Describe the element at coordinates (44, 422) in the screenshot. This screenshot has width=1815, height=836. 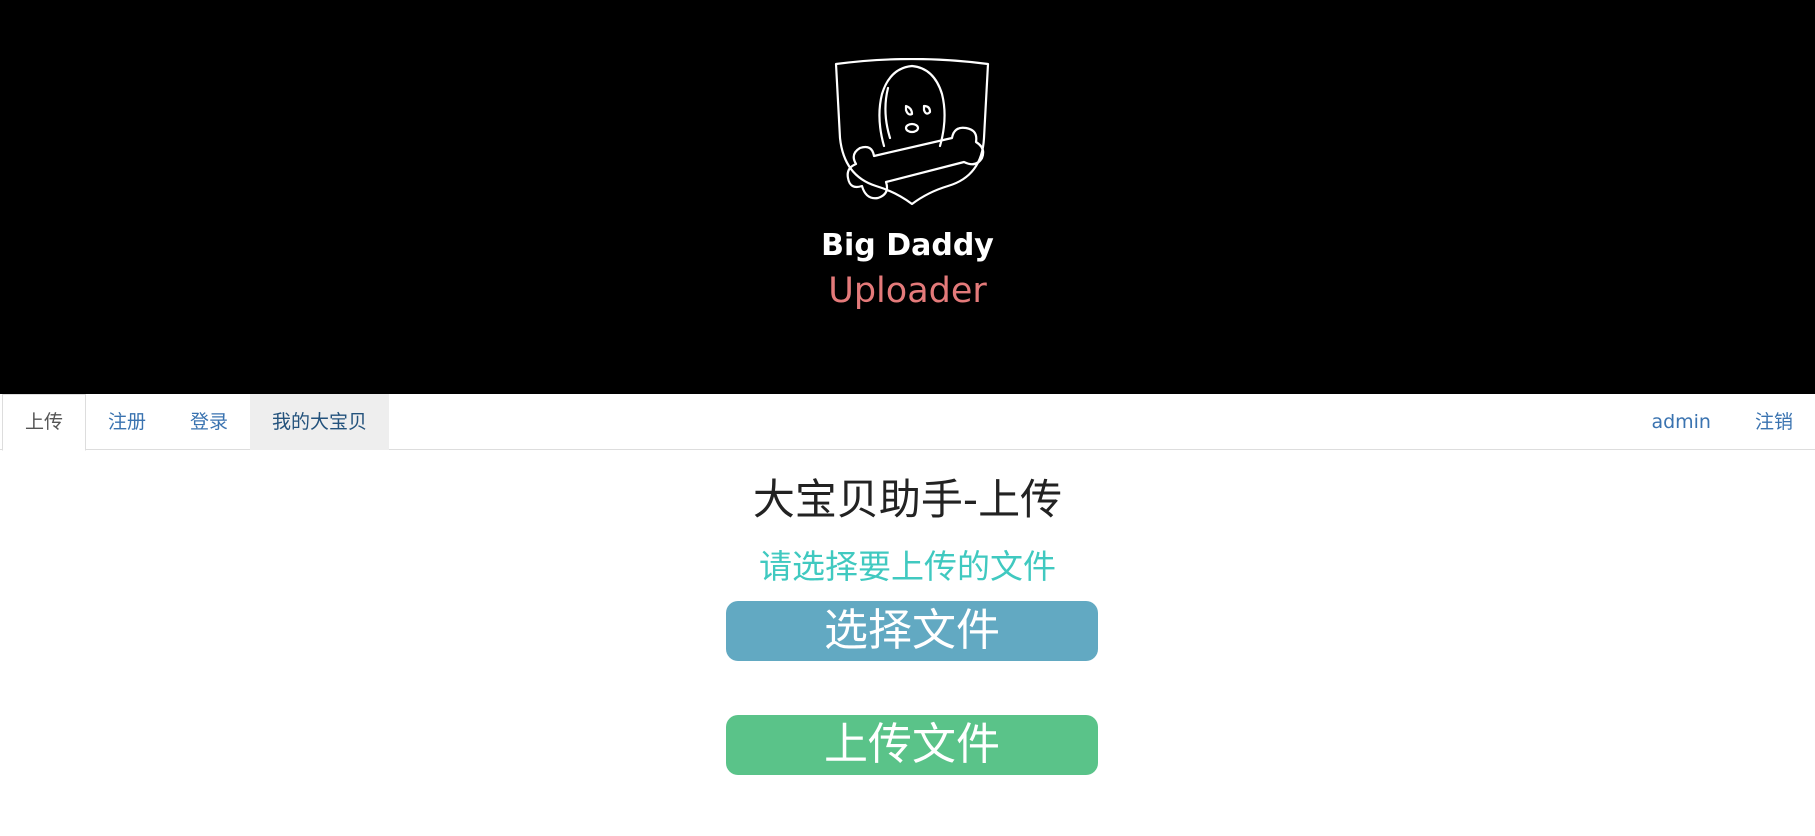
I see `nav-tab-upload: 上传` at that location.